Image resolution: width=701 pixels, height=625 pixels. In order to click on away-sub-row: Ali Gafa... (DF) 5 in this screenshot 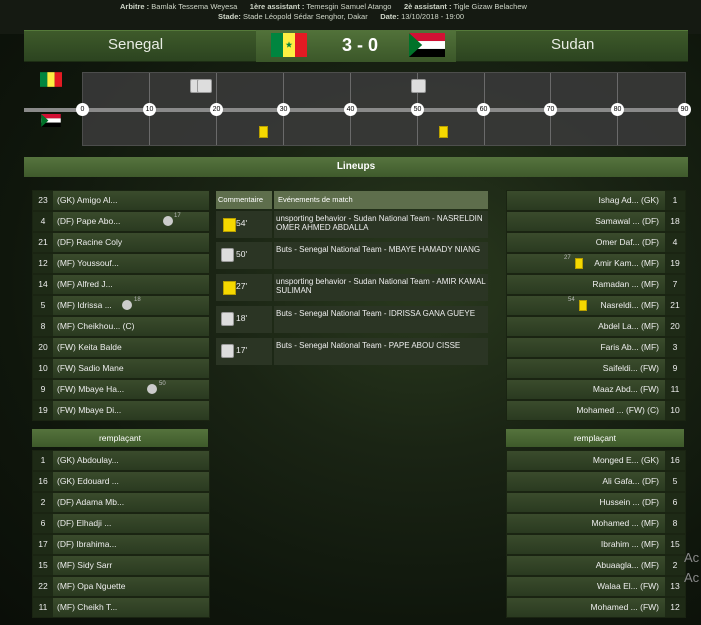, I will do `click(596, 481)`.